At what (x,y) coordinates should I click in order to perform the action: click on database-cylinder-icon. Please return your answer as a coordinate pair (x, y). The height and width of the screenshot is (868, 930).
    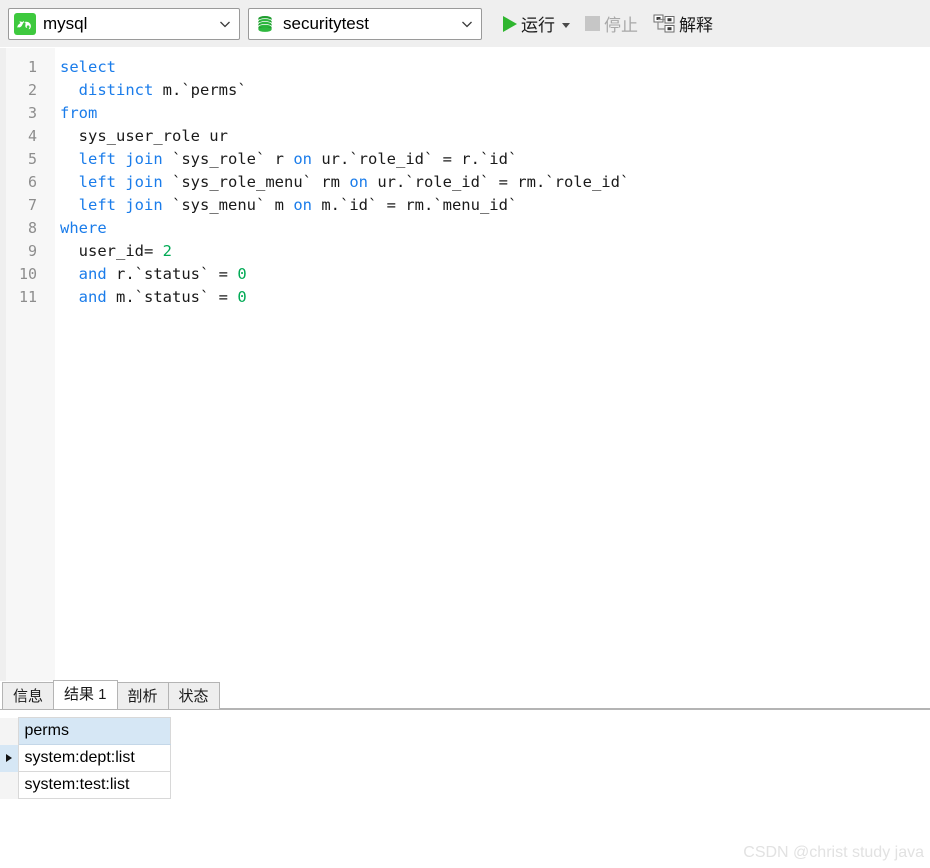
    Looking at the image, I should click on (265, 24).